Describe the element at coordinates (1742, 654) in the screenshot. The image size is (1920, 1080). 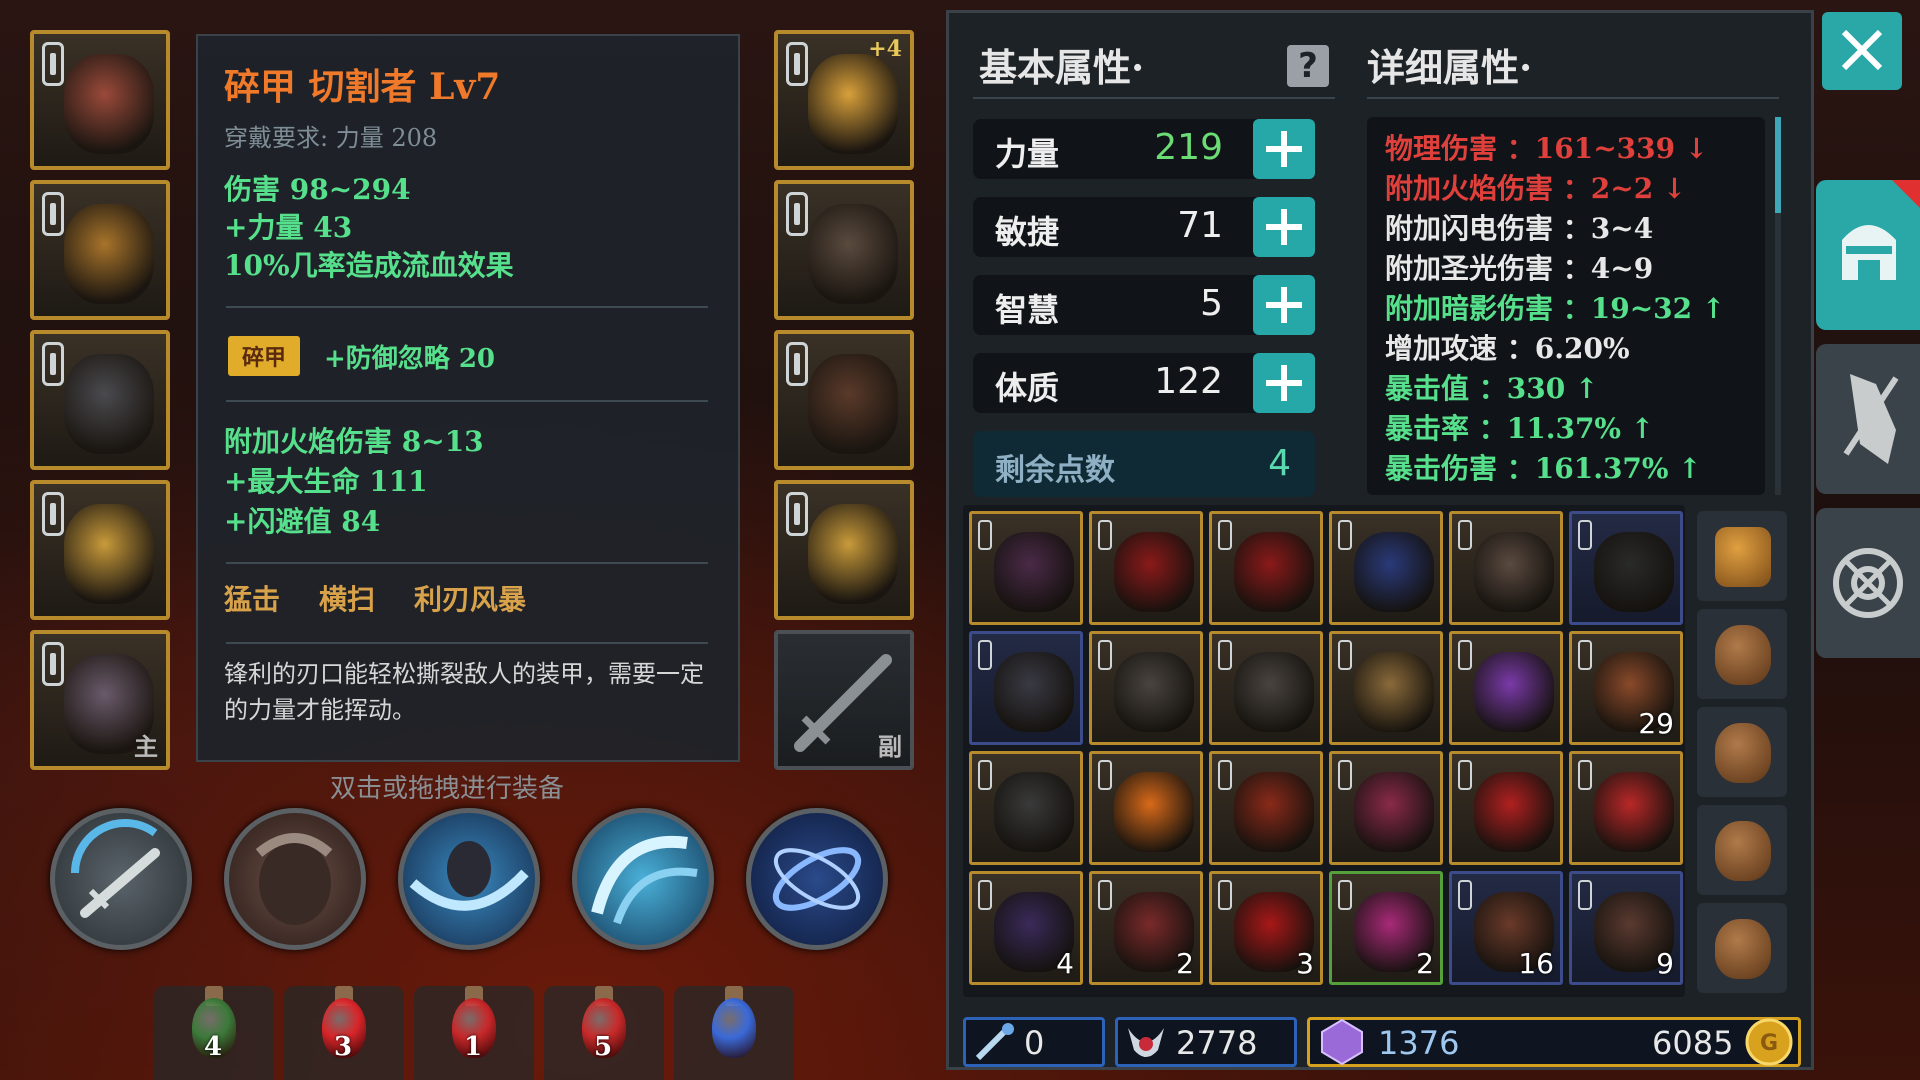
I see `bag-slot-small-bag` at that location.